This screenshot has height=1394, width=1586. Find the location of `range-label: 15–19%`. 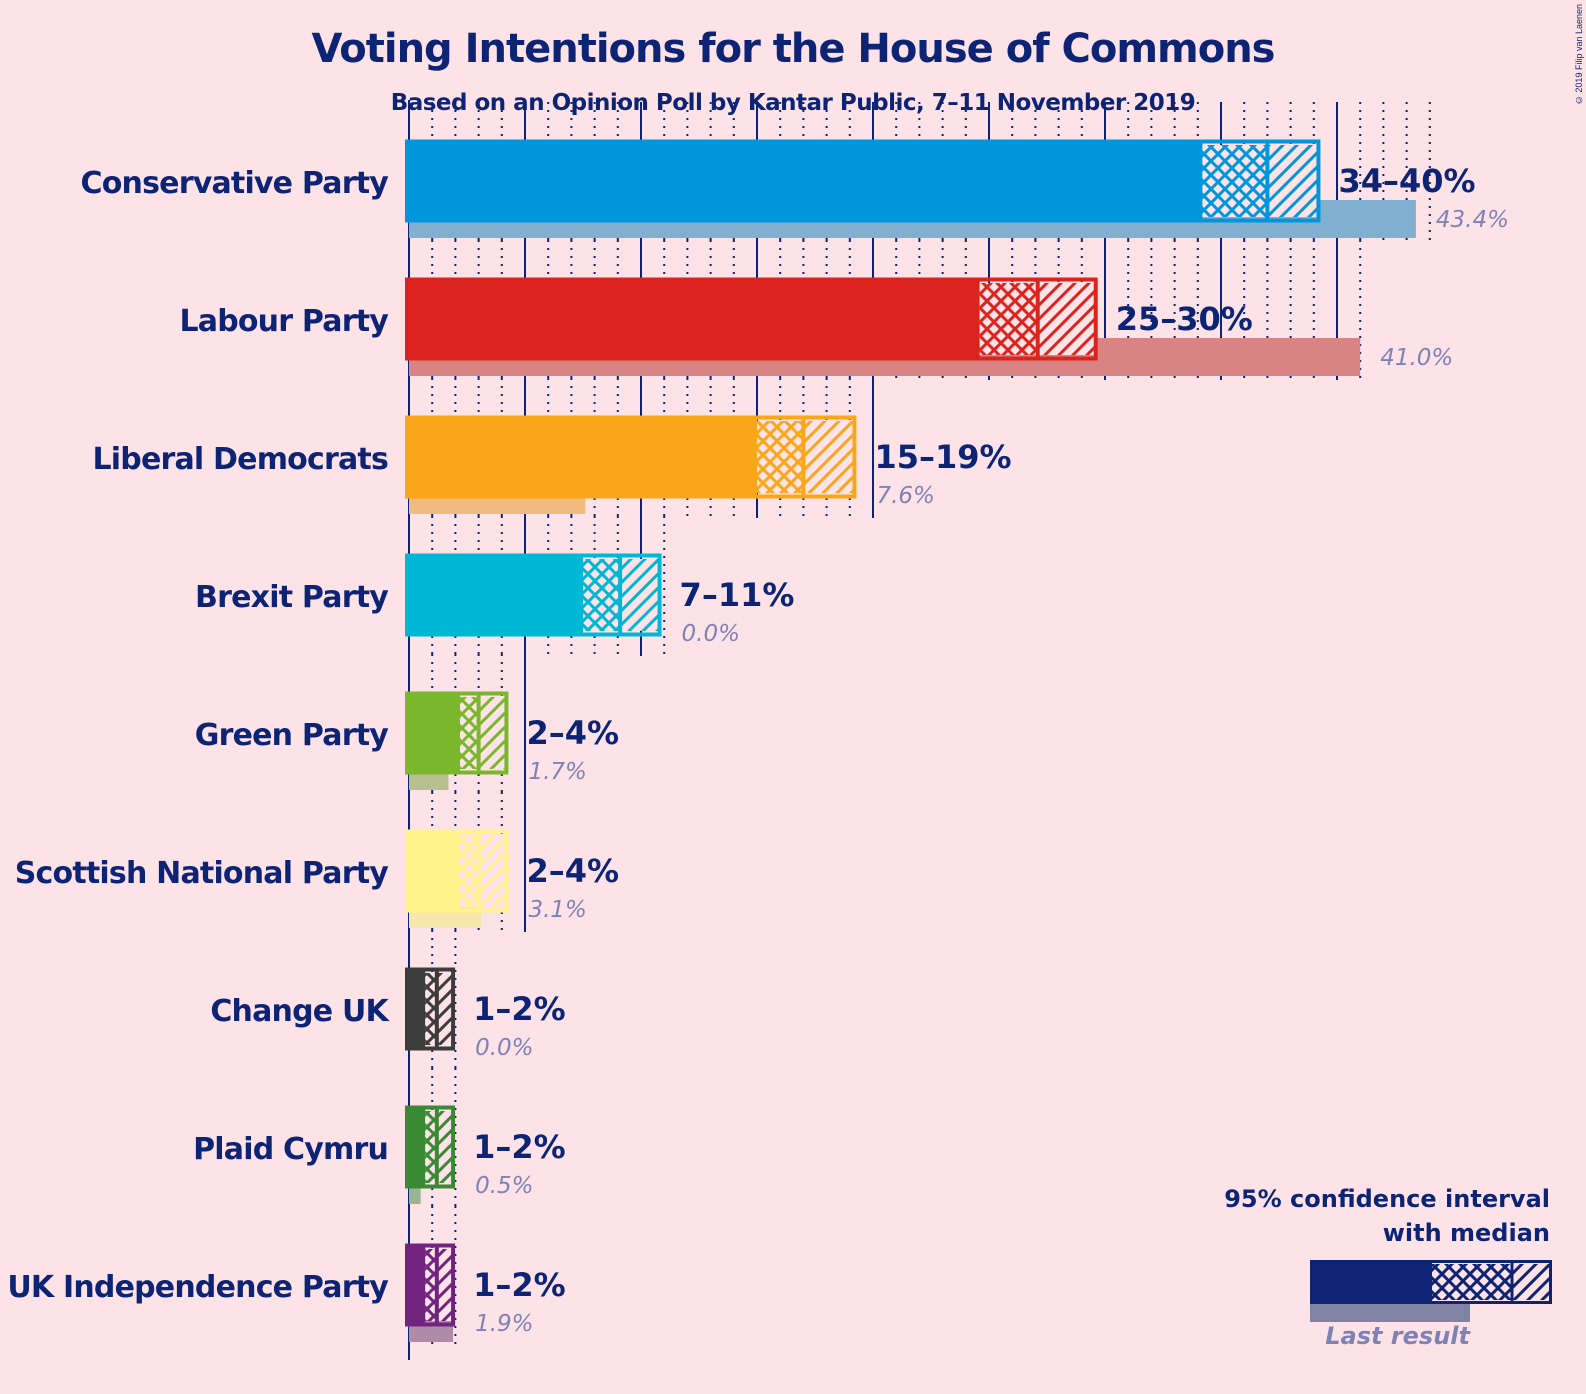

range-label: 15–19% is located at coordinates (942, 457).